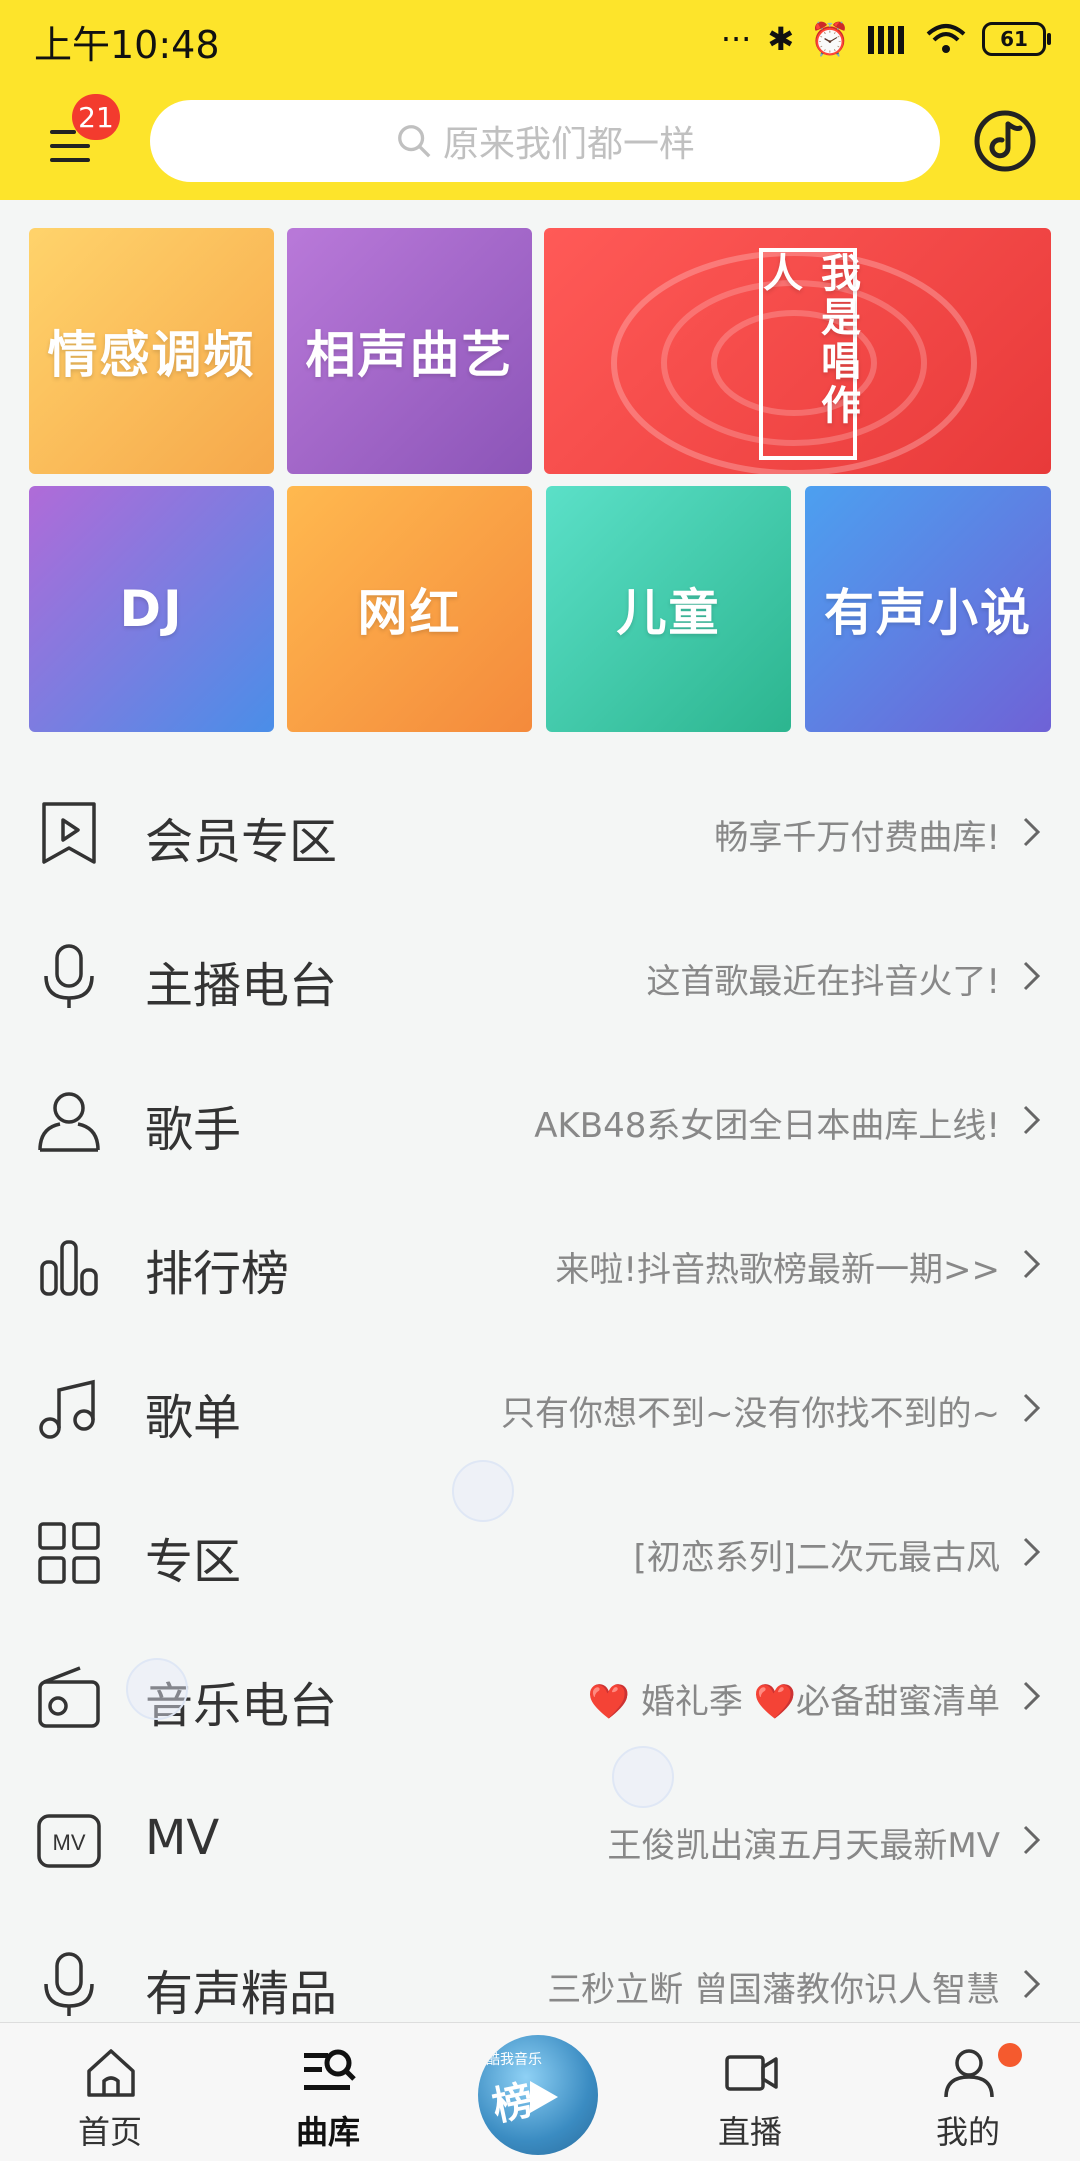 The height and width of the screenshot is (2161, 1080). I want to click on menu-item-mv: MV MV 王俊凯出演五月天最新MV, so click(540, 1840).